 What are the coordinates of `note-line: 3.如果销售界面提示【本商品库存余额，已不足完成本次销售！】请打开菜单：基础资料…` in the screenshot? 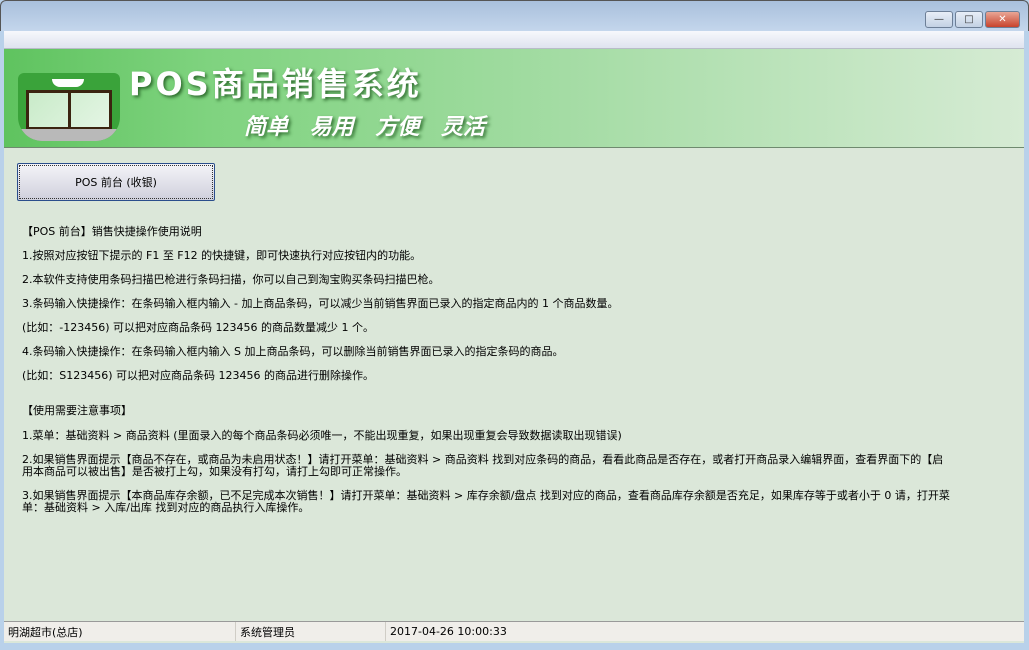 It's located at (486, 501).